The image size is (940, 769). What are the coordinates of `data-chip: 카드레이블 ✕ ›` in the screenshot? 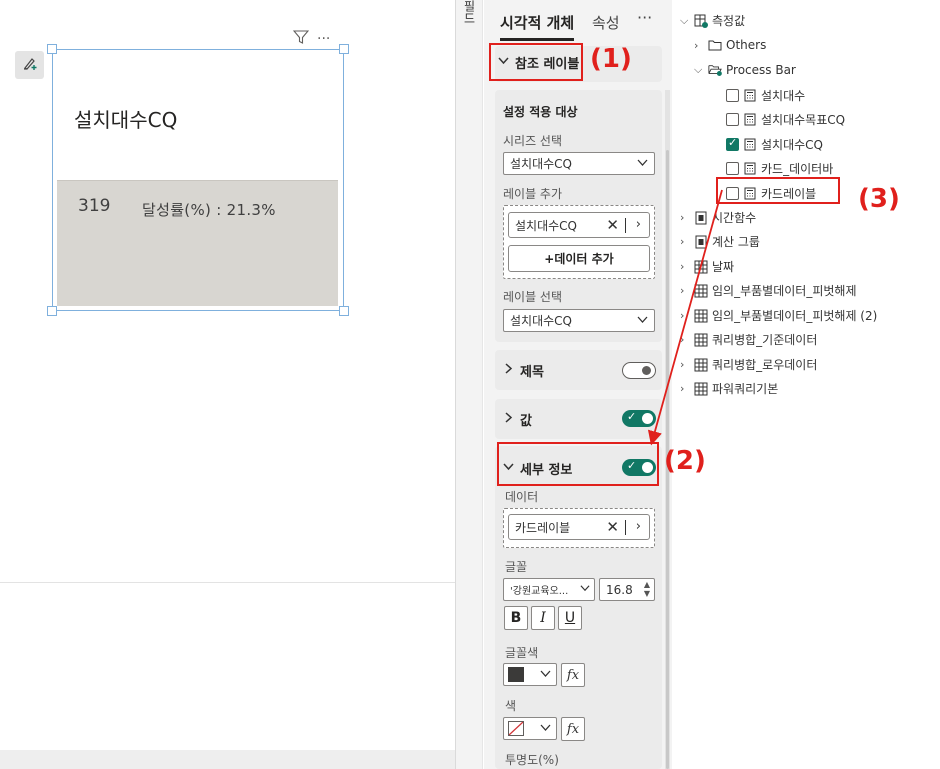 It's located at (579, 527).